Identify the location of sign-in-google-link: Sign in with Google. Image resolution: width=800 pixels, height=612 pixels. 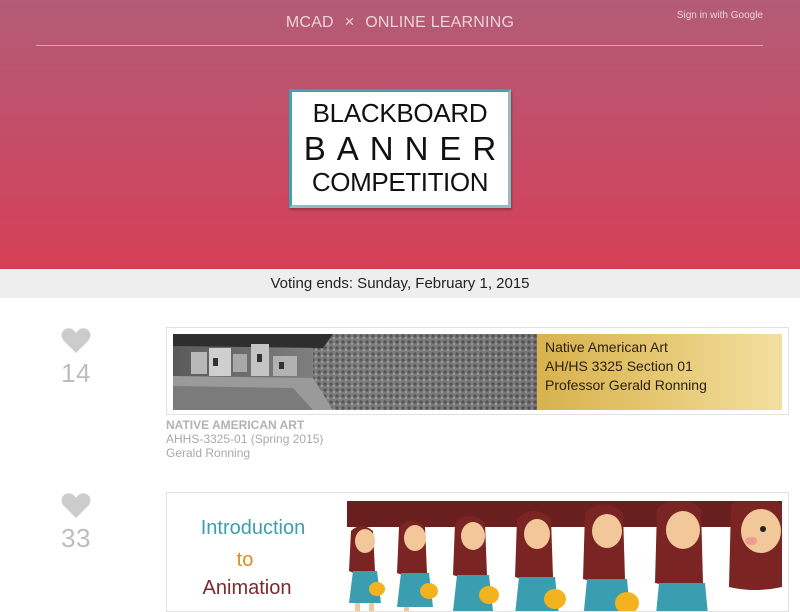
(720, 15).